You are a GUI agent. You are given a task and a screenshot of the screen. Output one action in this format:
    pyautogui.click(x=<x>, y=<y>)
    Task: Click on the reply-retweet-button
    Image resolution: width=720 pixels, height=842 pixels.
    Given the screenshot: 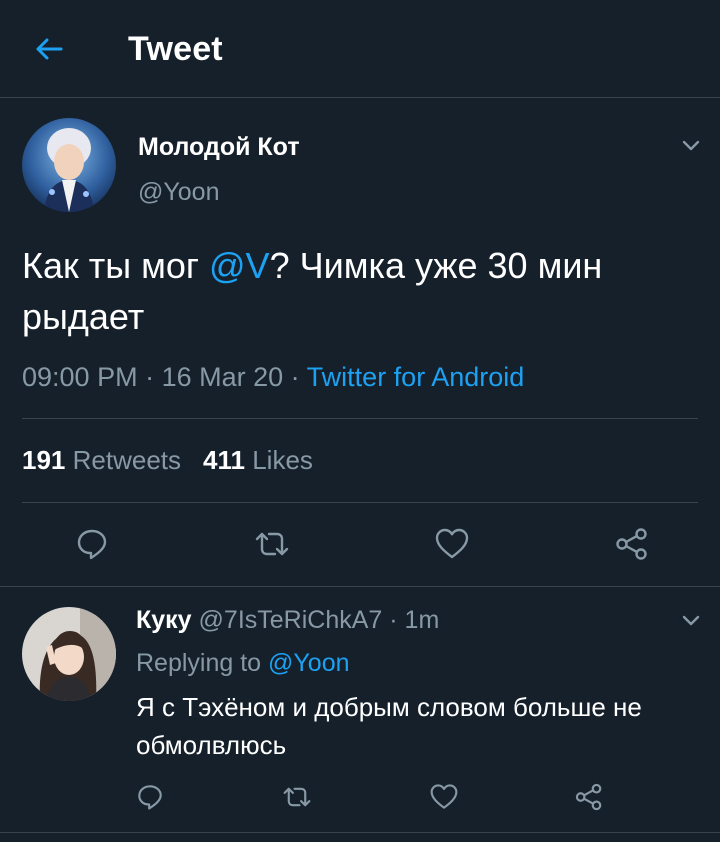 What is the action you would take?
    pyautogui.click(x=297, y=797)
    